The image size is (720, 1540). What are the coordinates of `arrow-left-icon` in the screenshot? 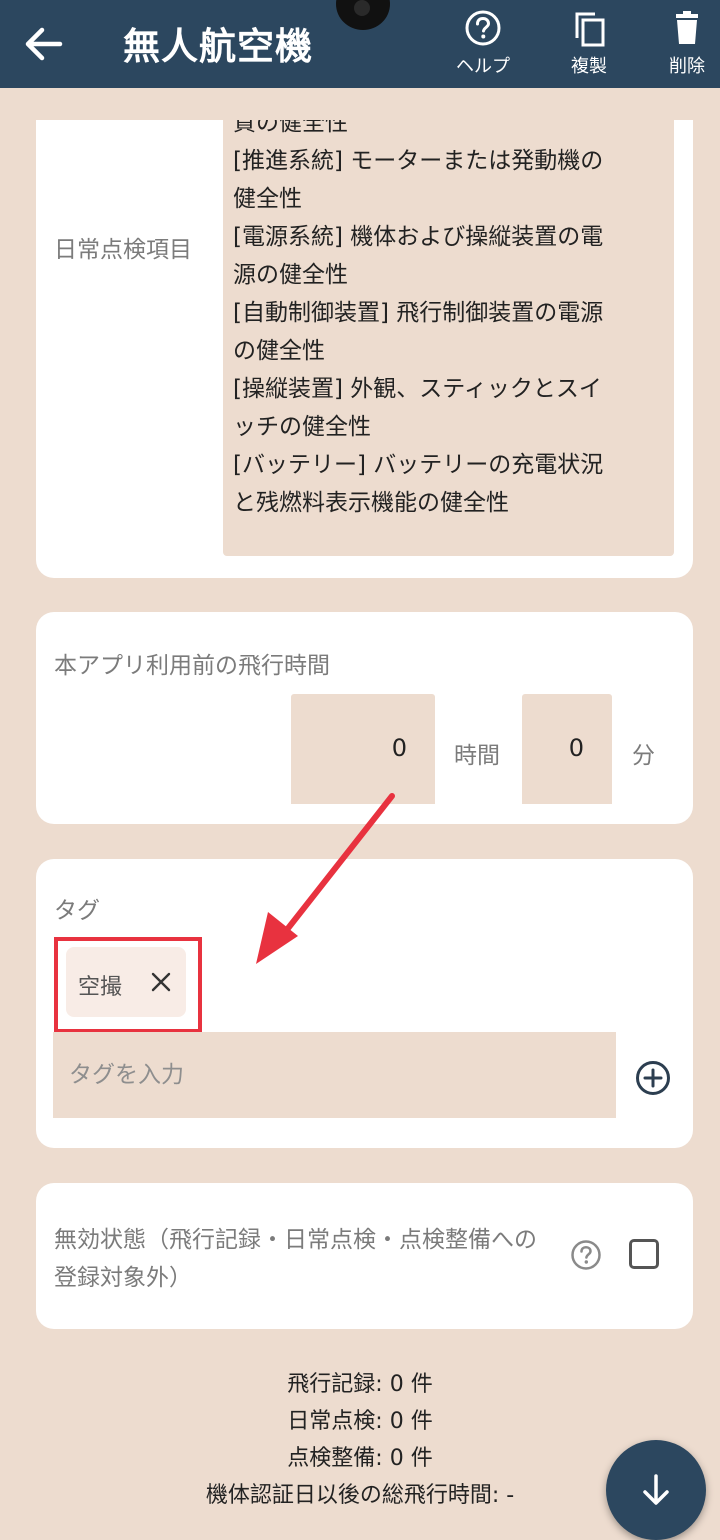 It's located at (44, 44).